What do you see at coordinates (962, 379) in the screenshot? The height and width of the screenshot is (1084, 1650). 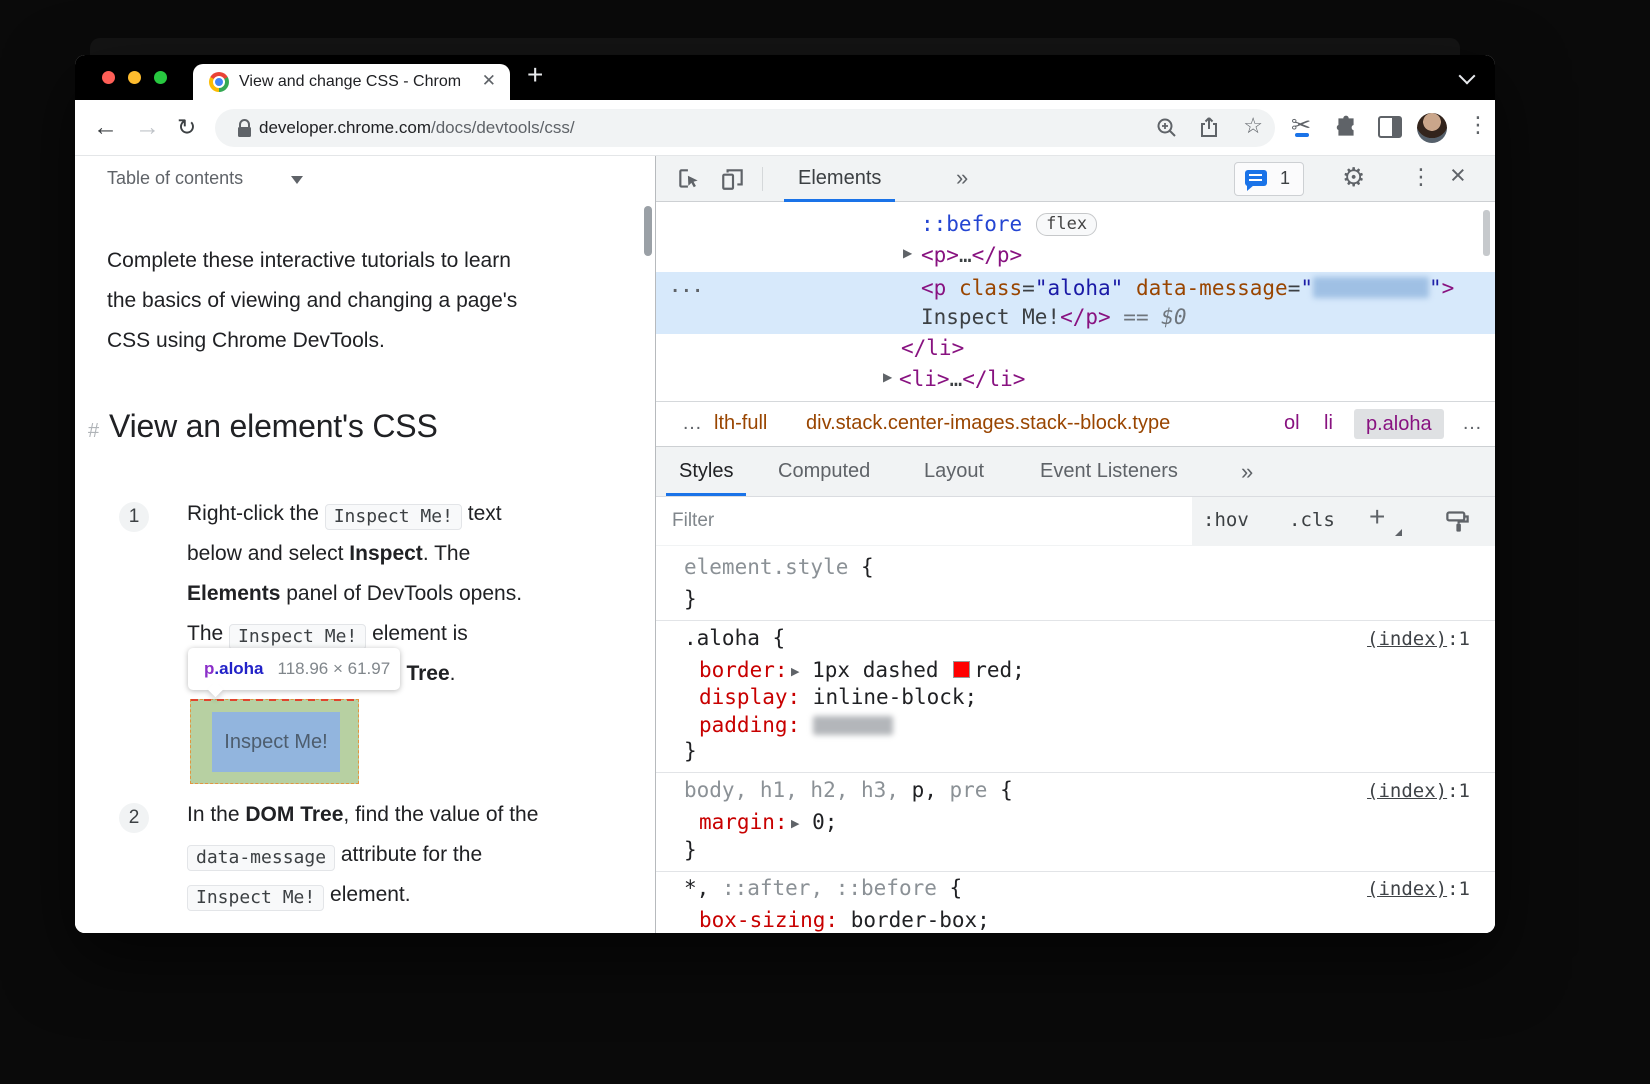 I see `dom-node-collapsed-li: <li>…</li>` at bounding box center [962, 379].